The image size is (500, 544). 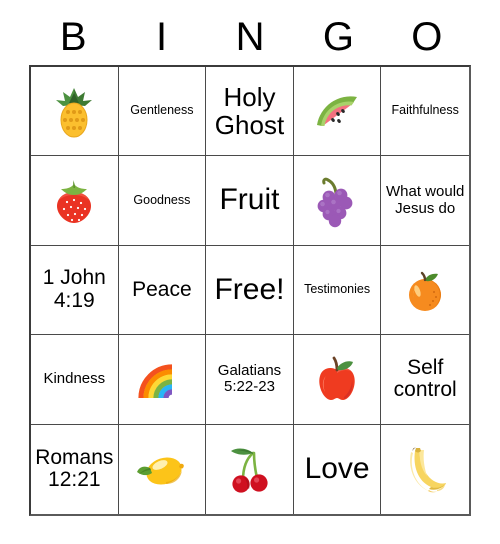 I want to click on cherries-emoji, so click(x=249, y=469).